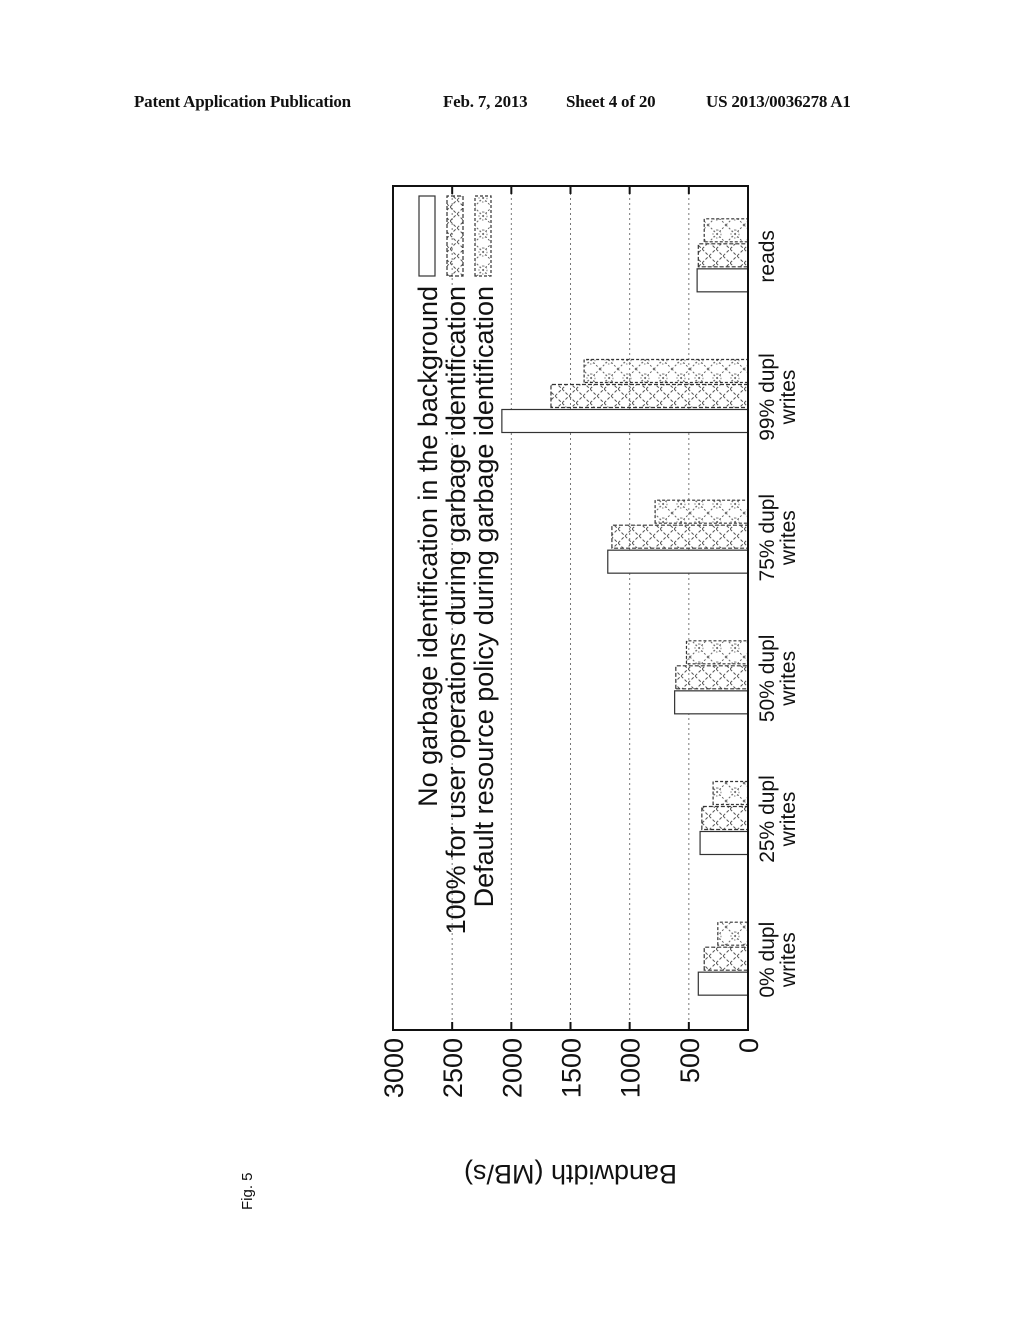 This screenshot has height=1320, width=1024. I want to click on x-category-label: 25% dupl, so click(767, 819).